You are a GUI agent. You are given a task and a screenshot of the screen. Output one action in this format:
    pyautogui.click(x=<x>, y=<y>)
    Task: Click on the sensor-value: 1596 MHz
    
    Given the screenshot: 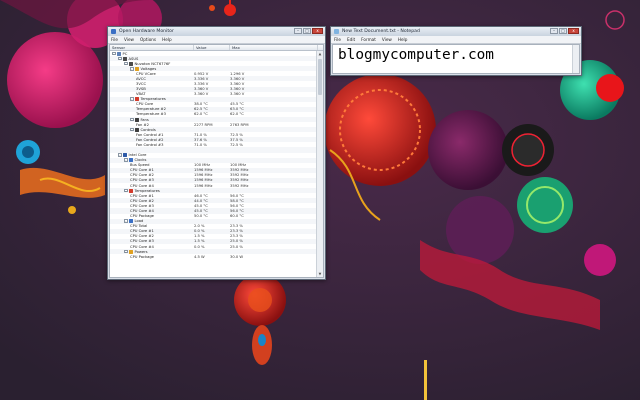 What is the action you would take?
    pyautogui.click(x=203, y=180)
    